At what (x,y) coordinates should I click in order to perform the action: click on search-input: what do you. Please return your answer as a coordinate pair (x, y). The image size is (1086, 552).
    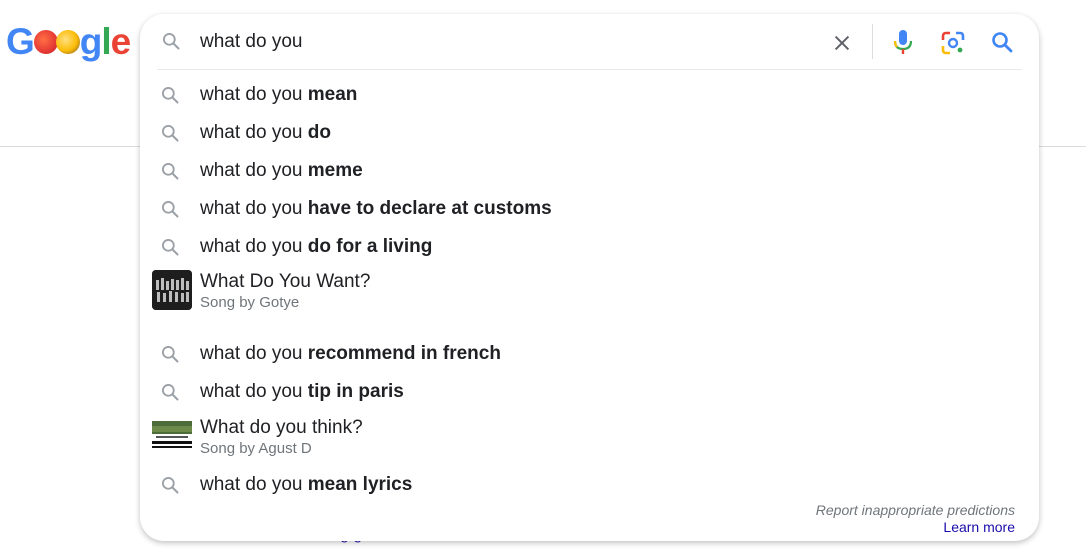
    Looking at the image, I should click on (251, 42).